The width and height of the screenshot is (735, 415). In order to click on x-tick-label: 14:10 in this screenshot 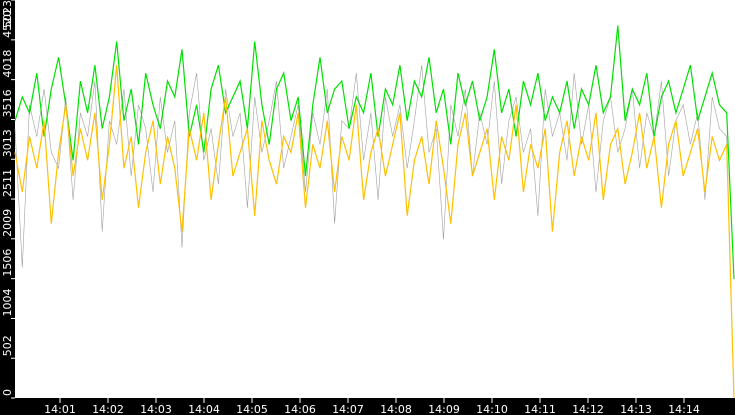, I will do `click(492, 409)`.